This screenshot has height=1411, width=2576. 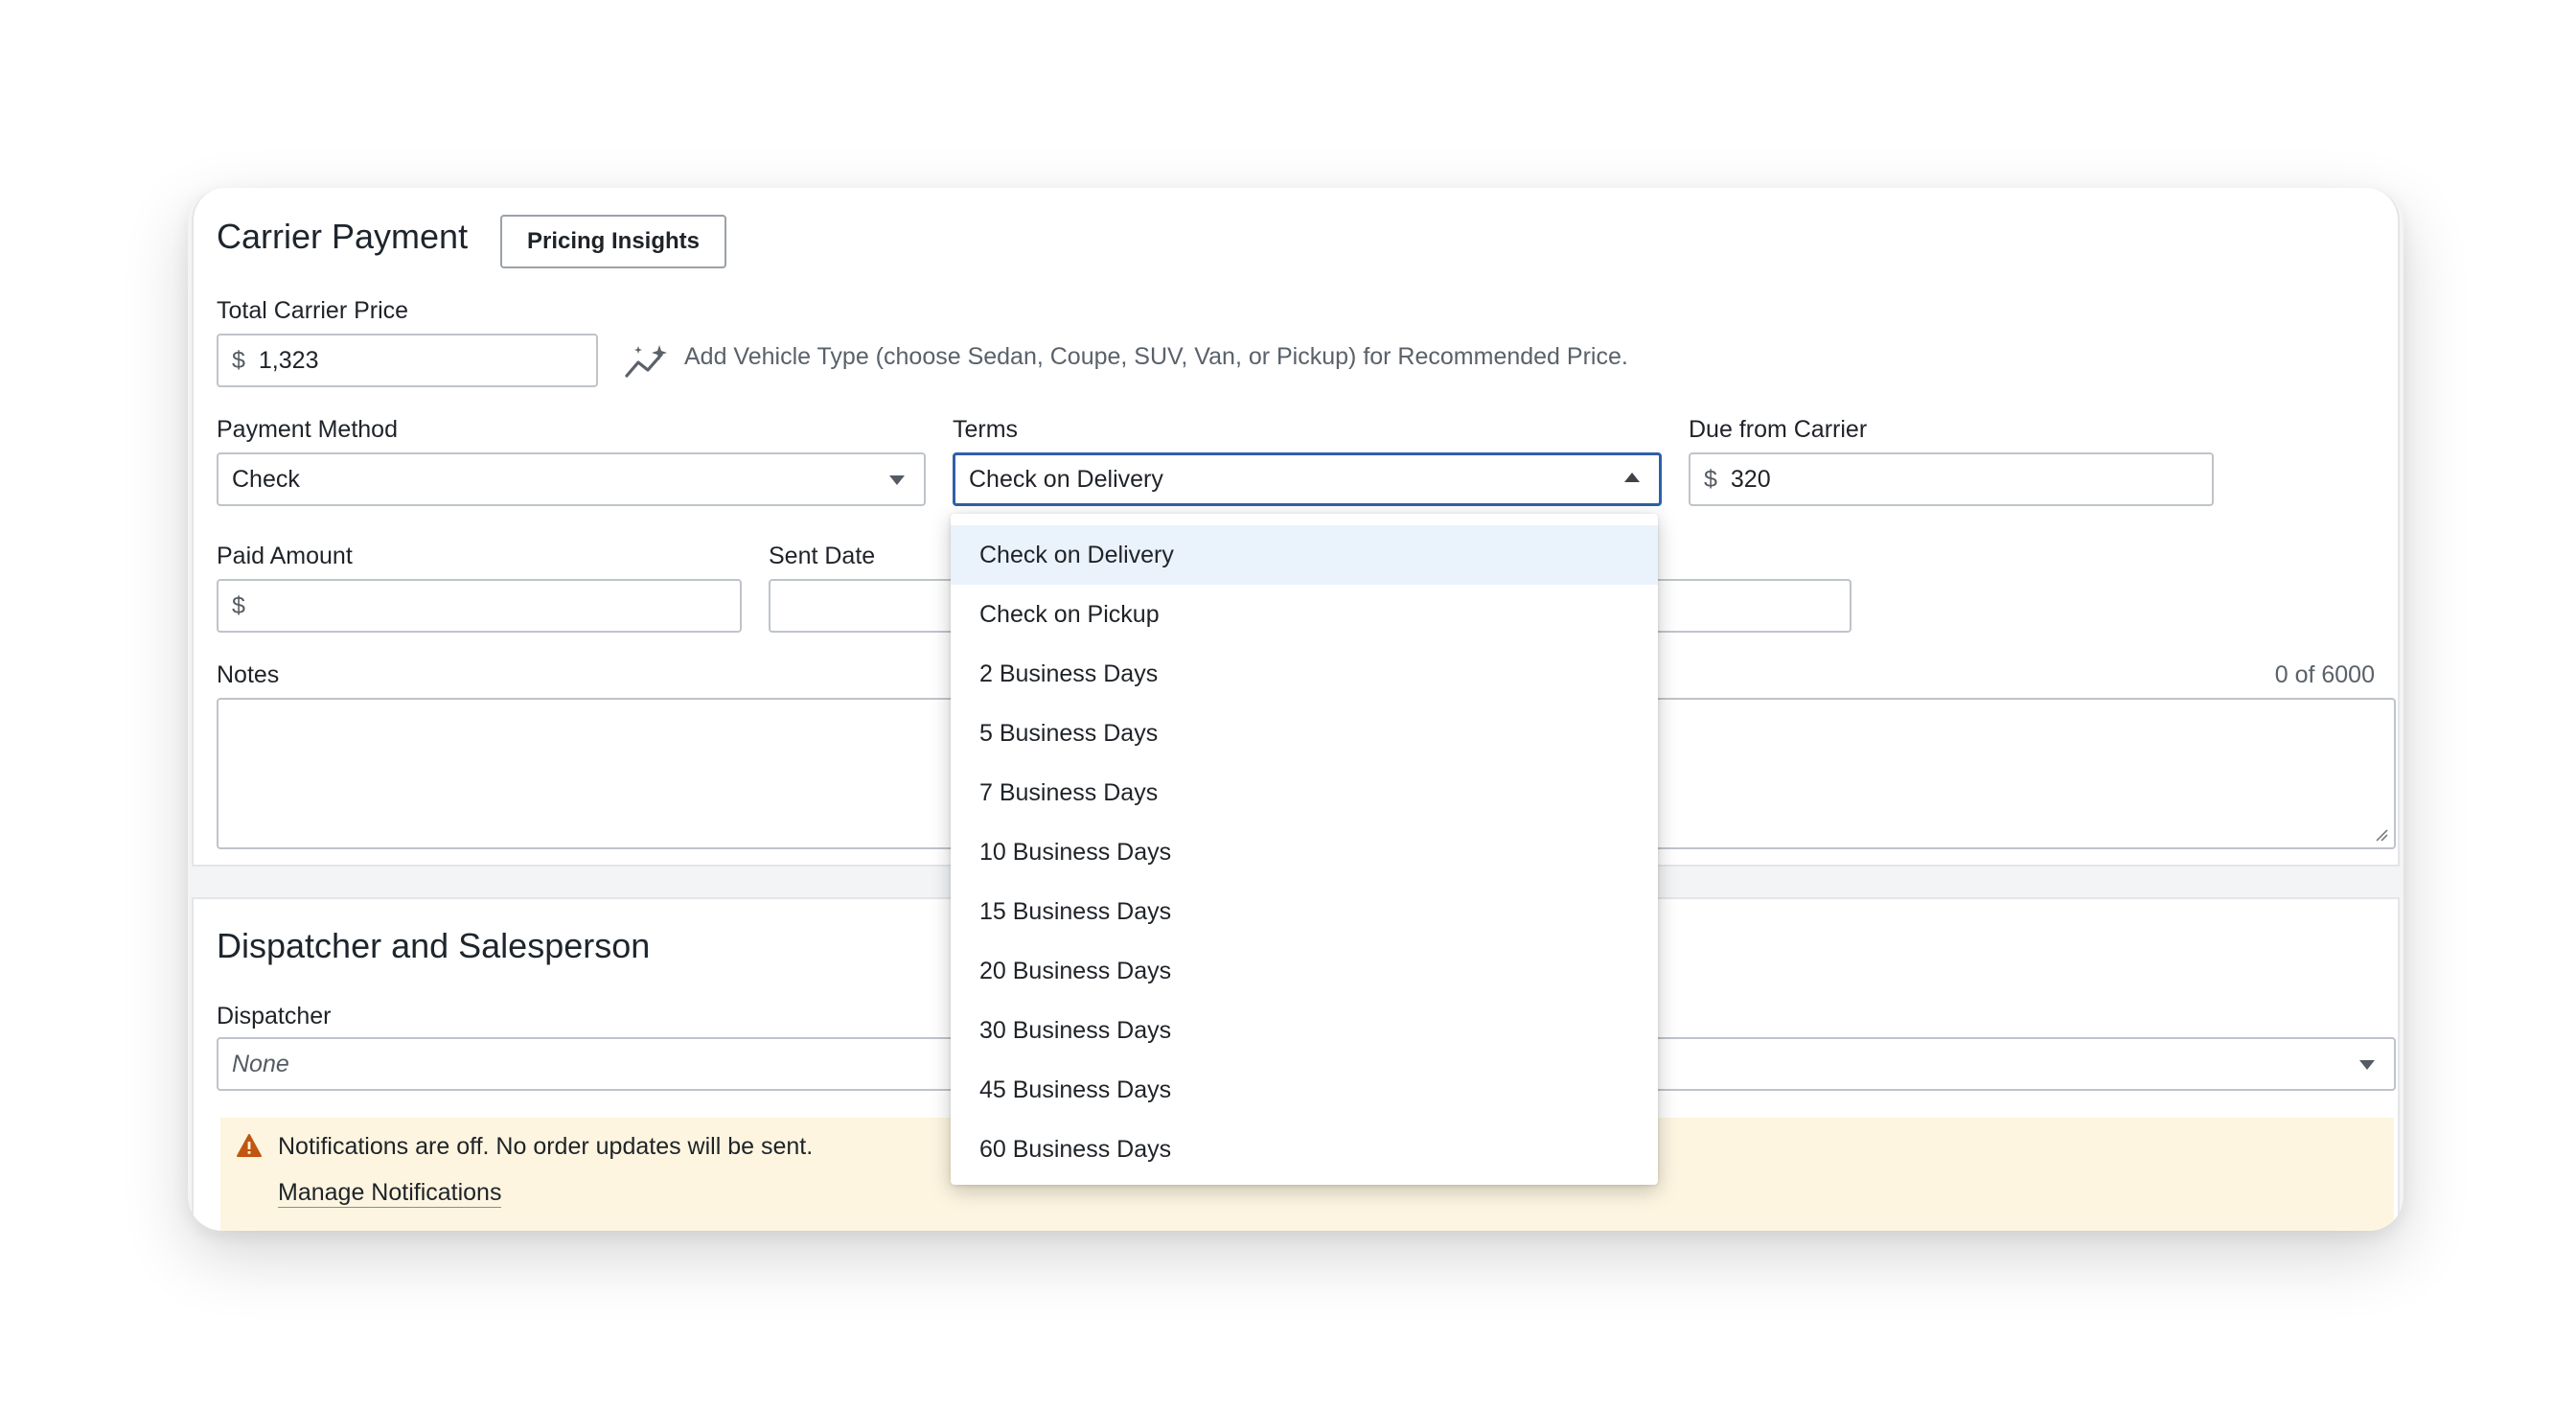 What do you see at coordinates (266, 479) in the screenshot?
I see `payment-method-value: Check` at bounding box center [266, 479].